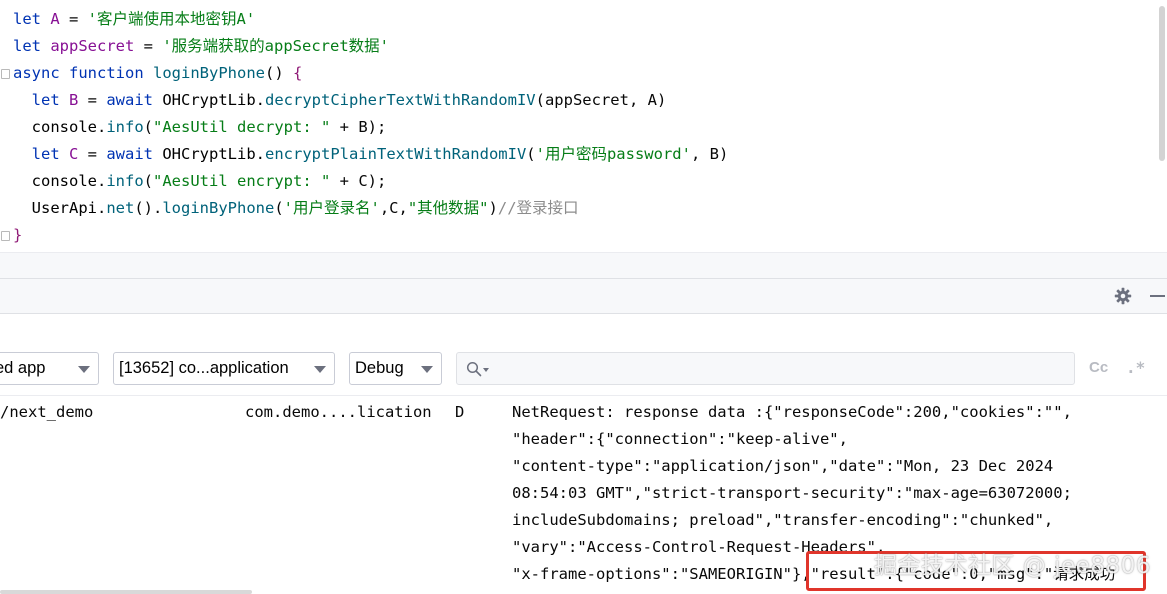 The image size is (1167, 594). I want to click on code-token: + B);, so click(358, 127).